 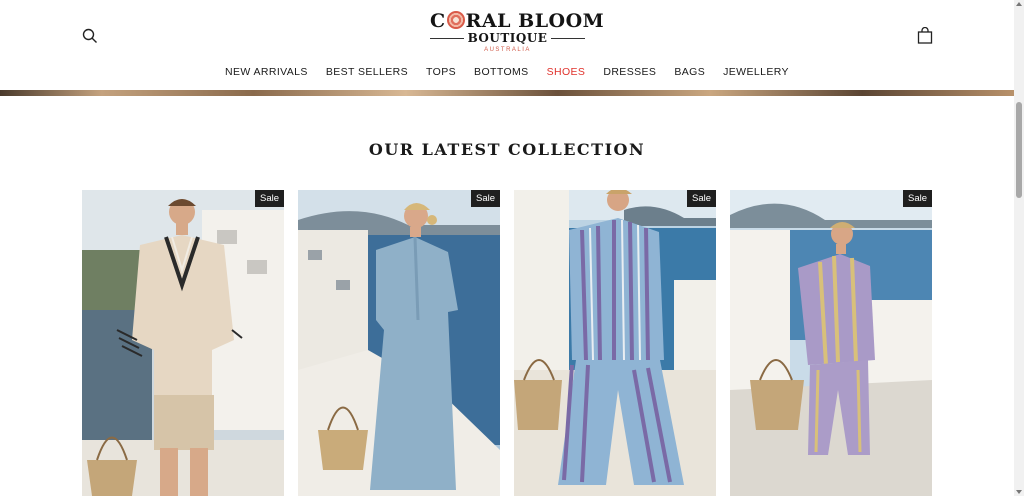 What do you see at coordinates (507, 93) in the screenshot?
I see `hero-banner-edge` at bounding box center [507, 93].